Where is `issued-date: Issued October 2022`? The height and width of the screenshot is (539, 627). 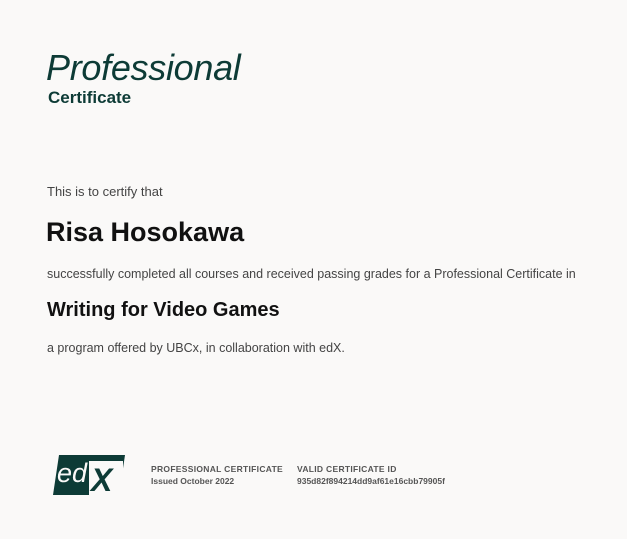 issued-date: Issued October 2022 is located at coordinates (193, 481).